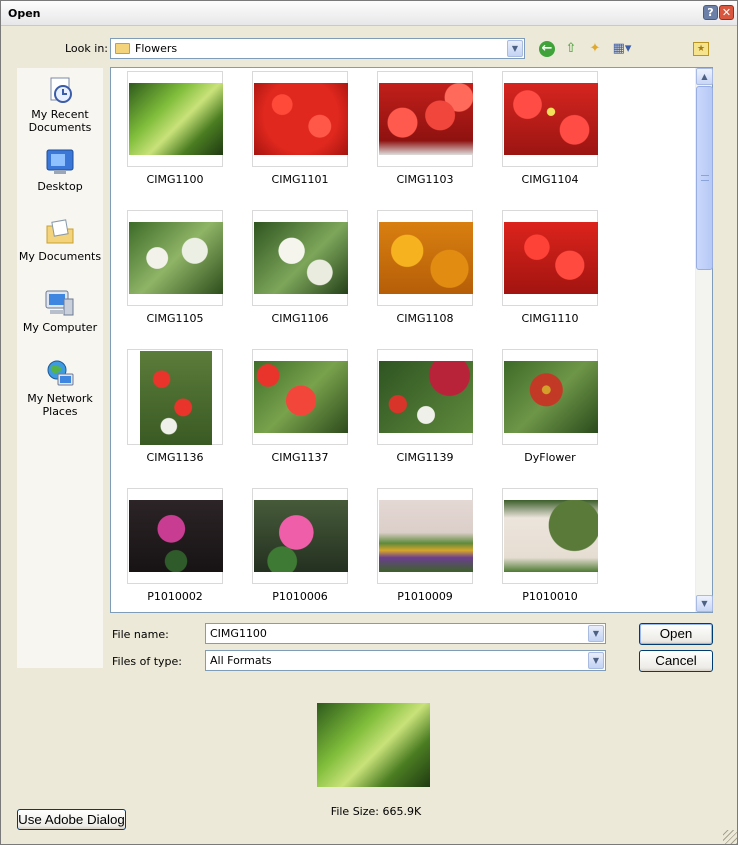  What do you see at coordinates (60, 256) in the screenshot?
I see `place-label: My Documents` at bounding box center [60, 256].